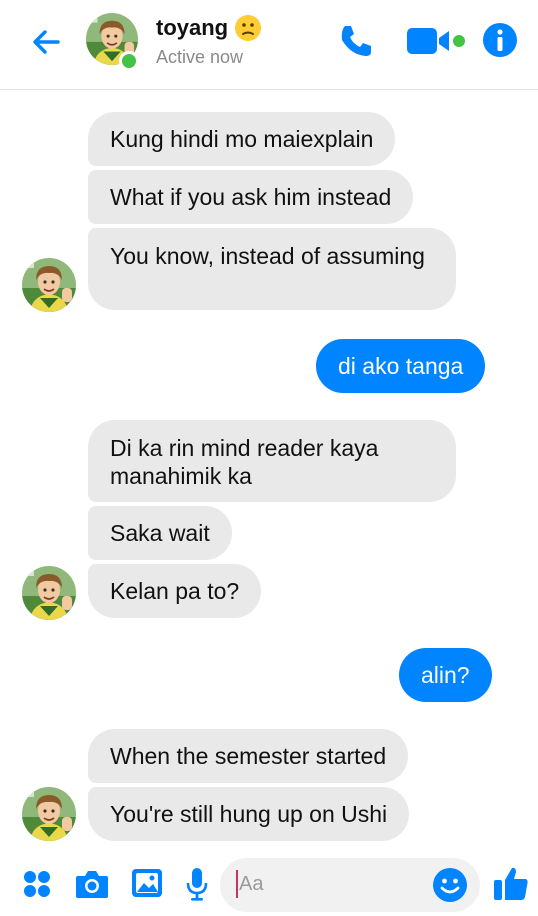 The image size is (538, 916). What do you see at coordinates (401, 366) in the screenshot?
I see `message-bubble-sent: di ako tanga` at bounding box center [401, 366].